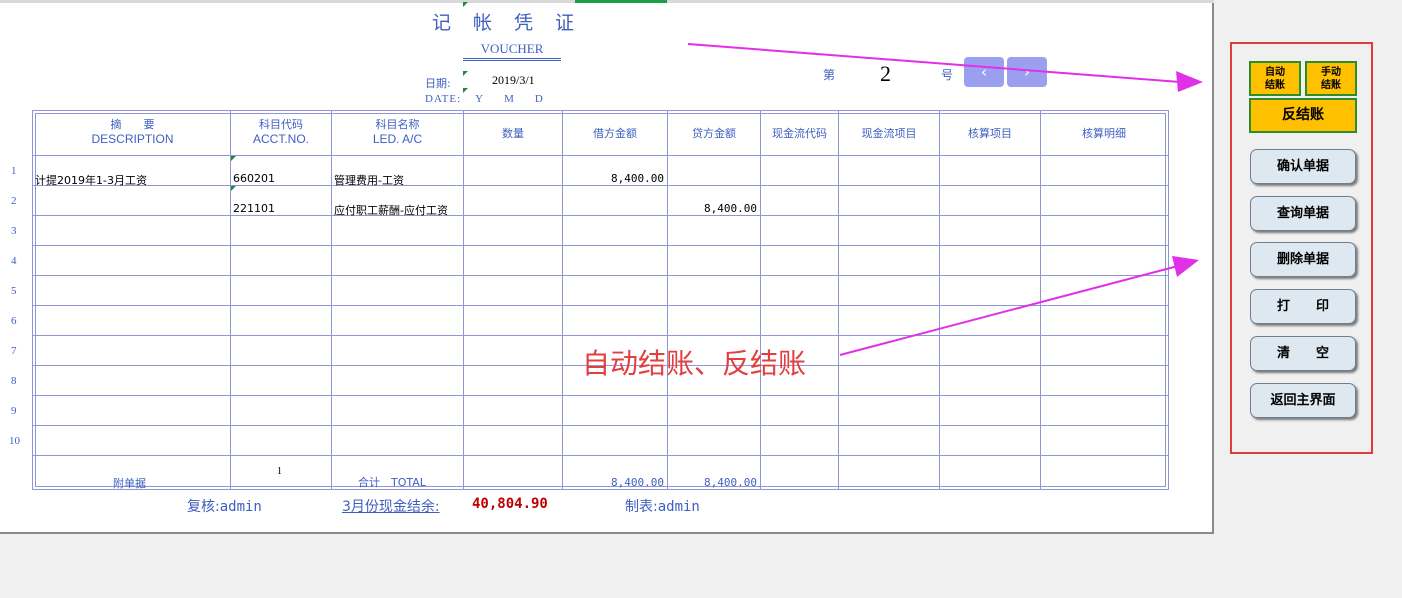 This screenshot has width=1402, height=598. Describe the element at coordinates (799, 133) in the screenshot. I see `col-header-cashflow-code: 现金流代码` at that location.